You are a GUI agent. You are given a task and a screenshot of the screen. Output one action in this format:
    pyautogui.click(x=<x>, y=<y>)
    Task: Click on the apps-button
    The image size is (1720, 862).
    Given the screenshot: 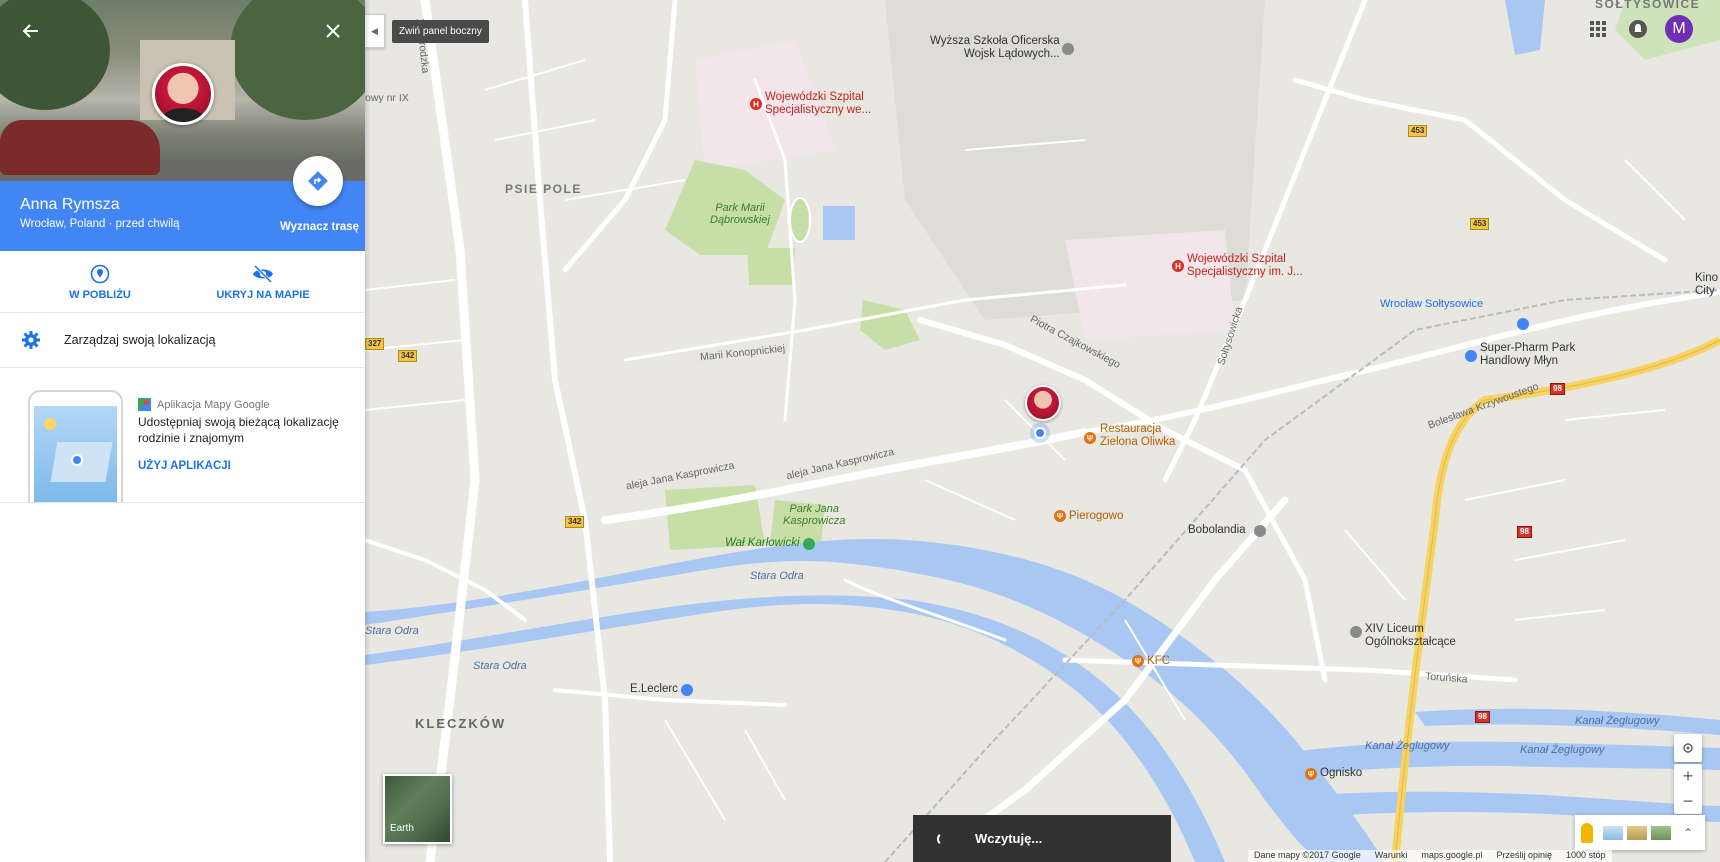 What is the action you would take?
    pyautogui.click(x=1598, y=29)
    